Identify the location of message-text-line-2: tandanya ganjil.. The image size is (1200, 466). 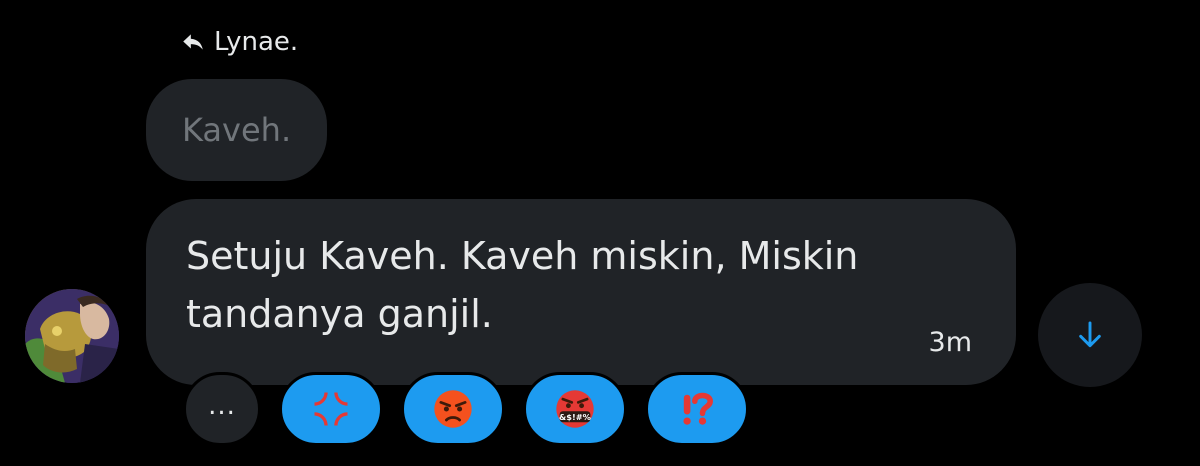
(339, 314).